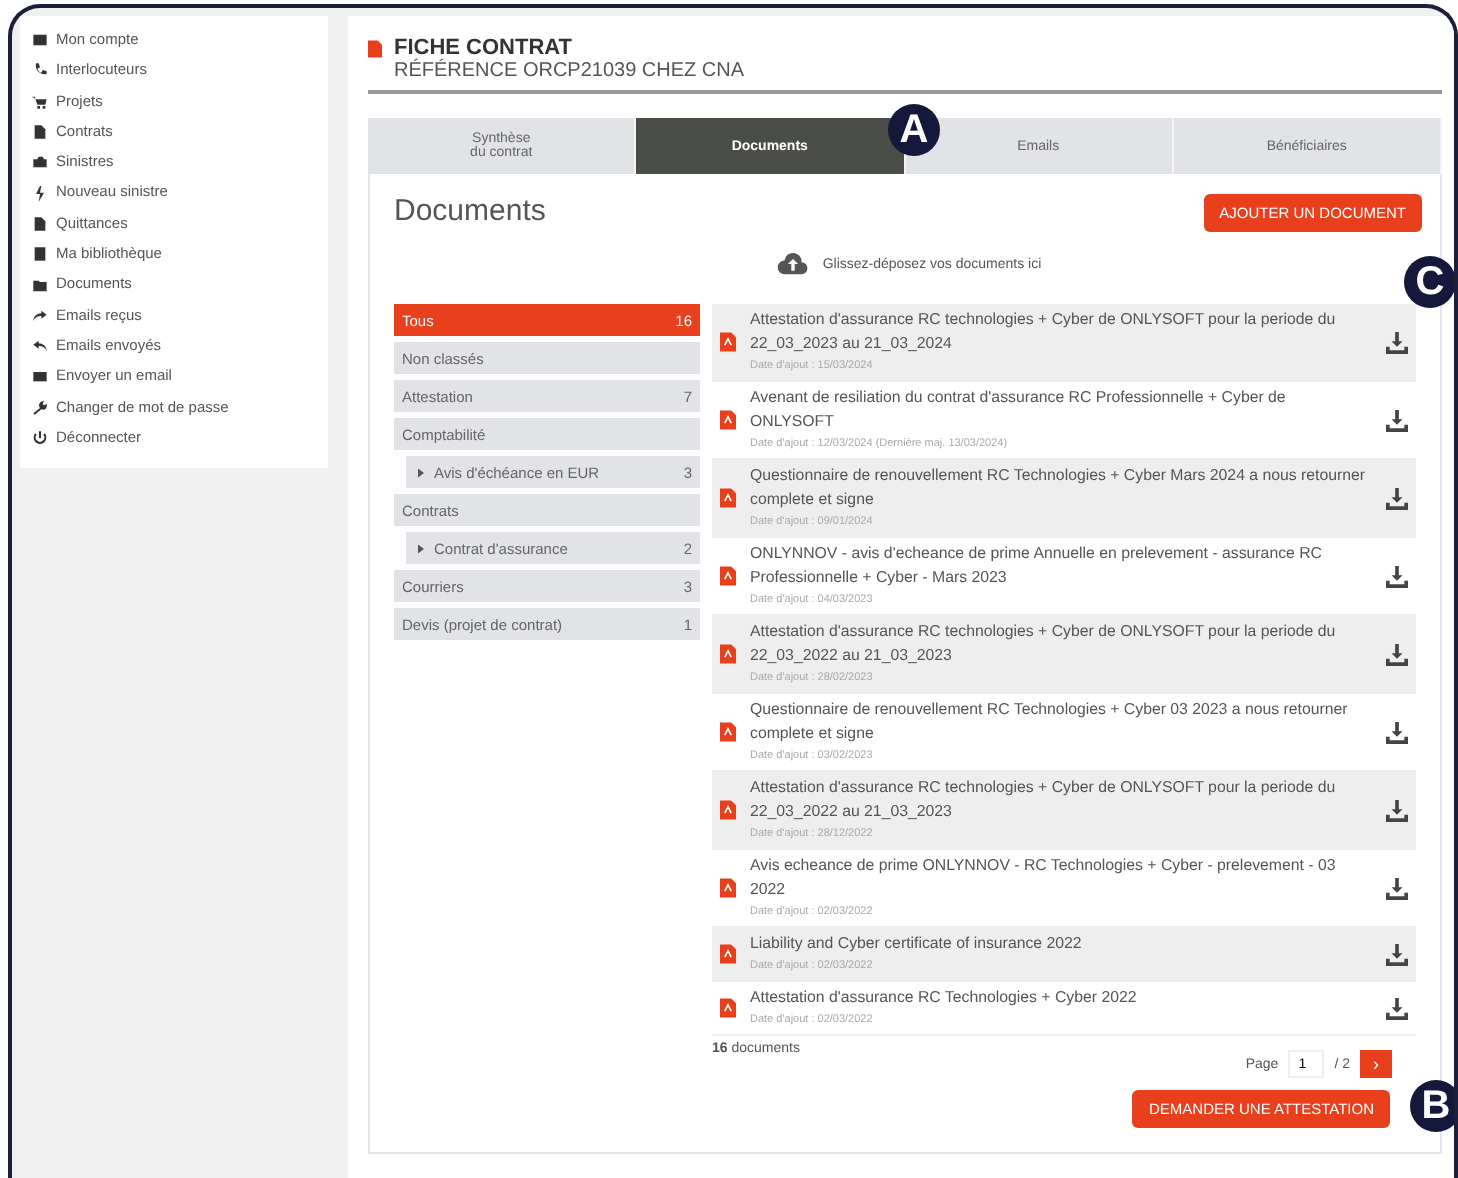  What do you see at coordinates (40, 346) in the screenshot?
I see `reply-arrow-icon` at bounding box center [40, 346].